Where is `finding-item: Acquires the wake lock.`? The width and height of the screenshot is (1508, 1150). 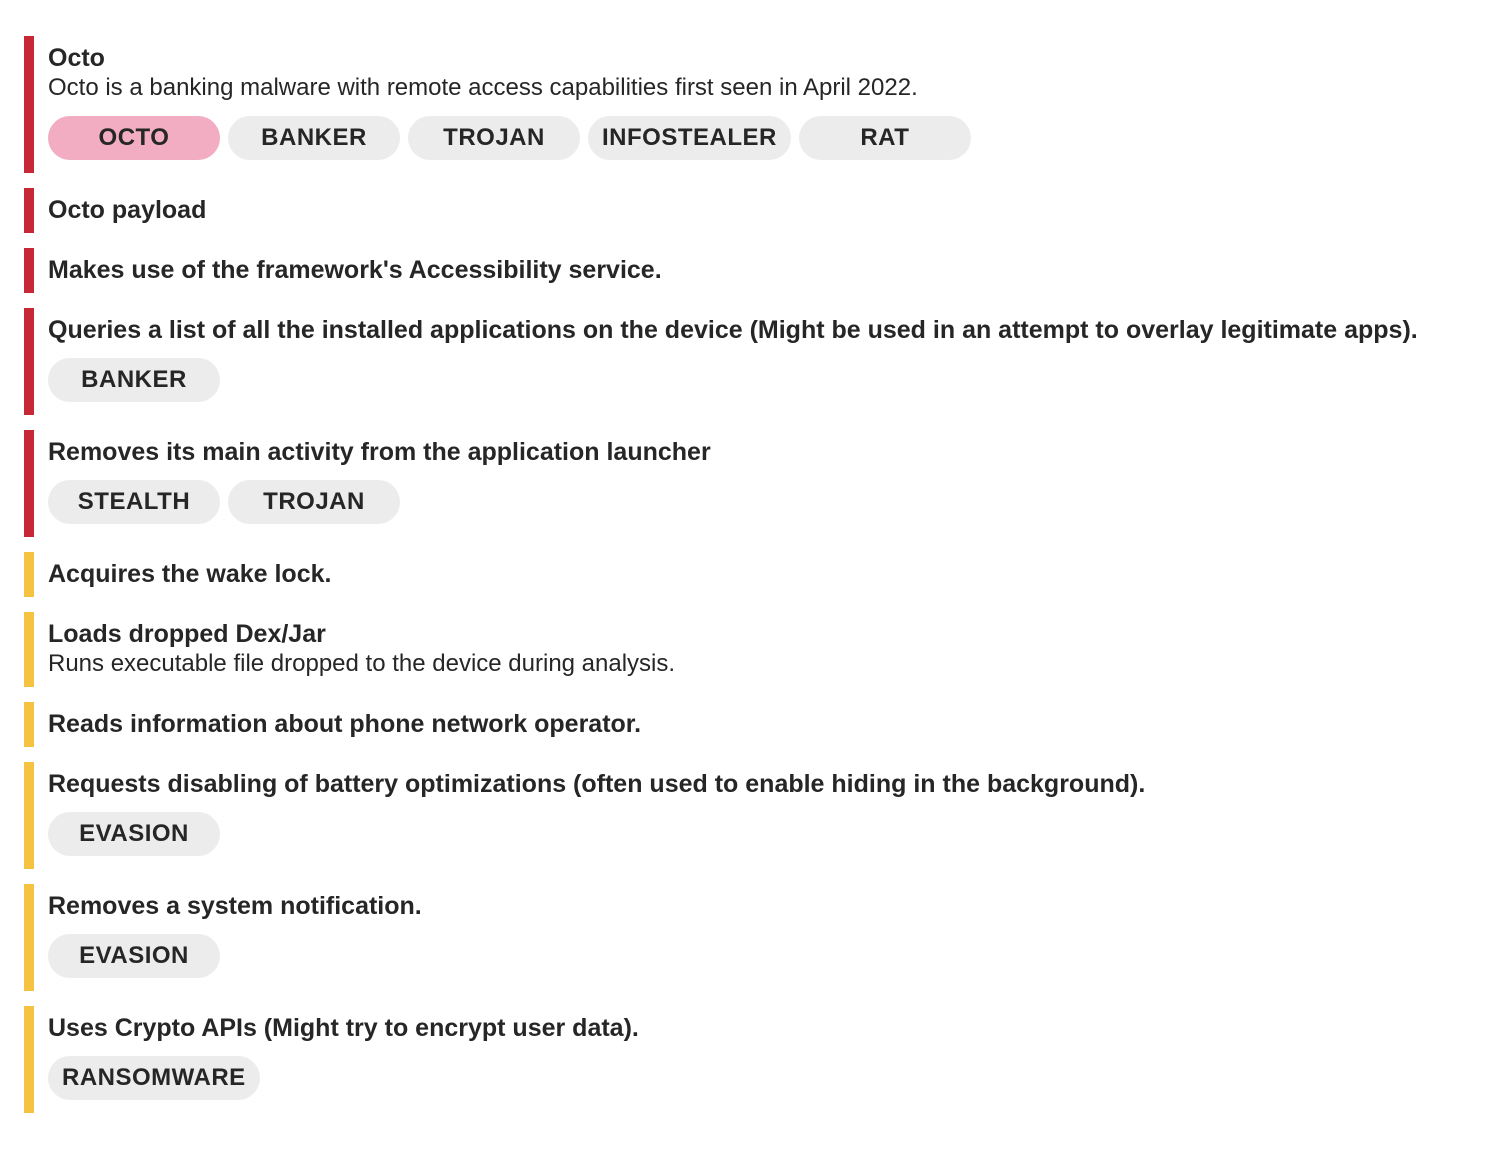
finding-item: Acquires the wake lock. is located at coordinates (759, 574).